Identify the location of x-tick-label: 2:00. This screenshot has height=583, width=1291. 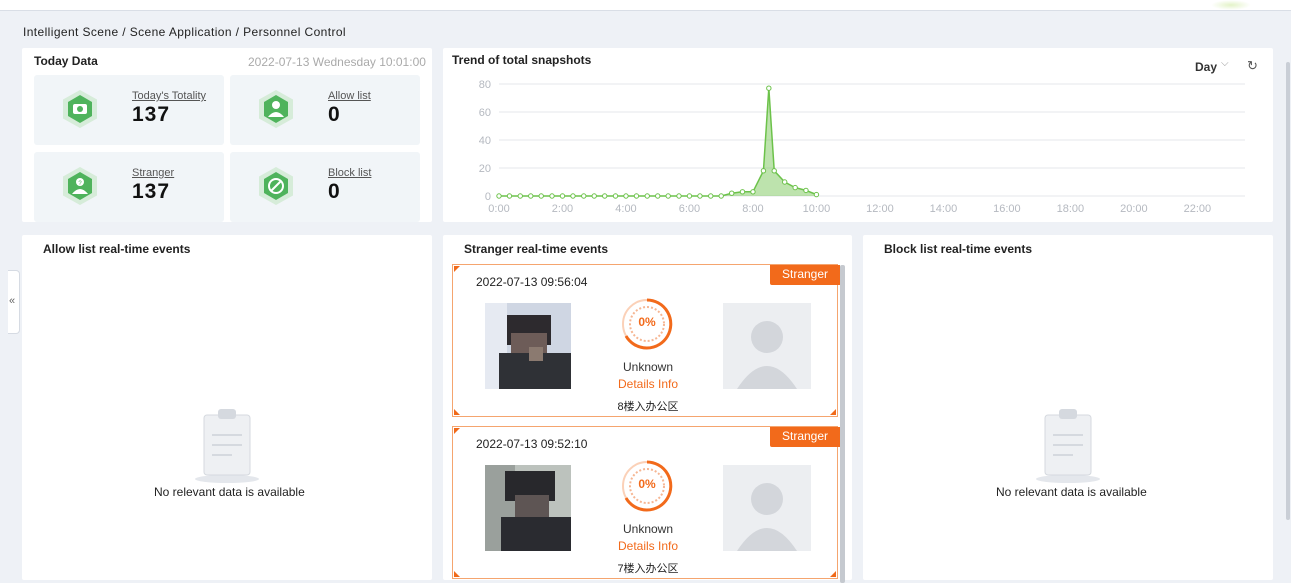
(562, 209).